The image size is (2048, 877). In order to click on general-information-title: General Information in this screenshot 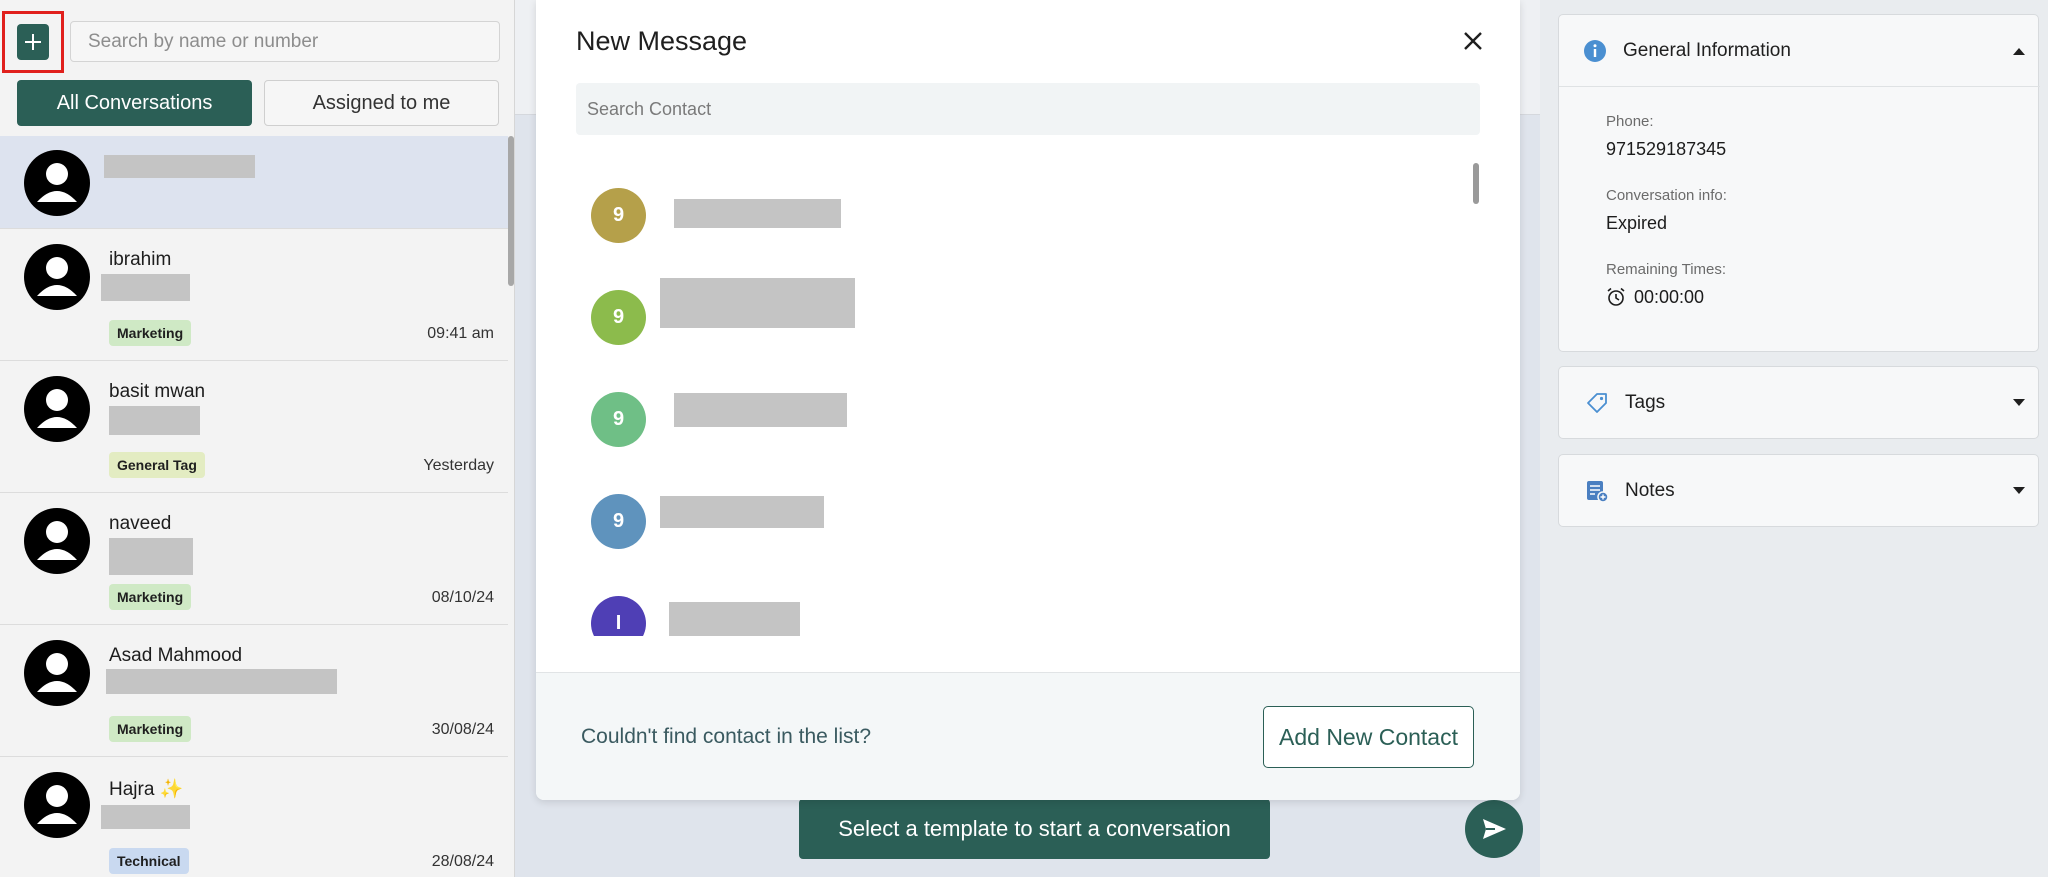, I will do `click(1707, 50)`.